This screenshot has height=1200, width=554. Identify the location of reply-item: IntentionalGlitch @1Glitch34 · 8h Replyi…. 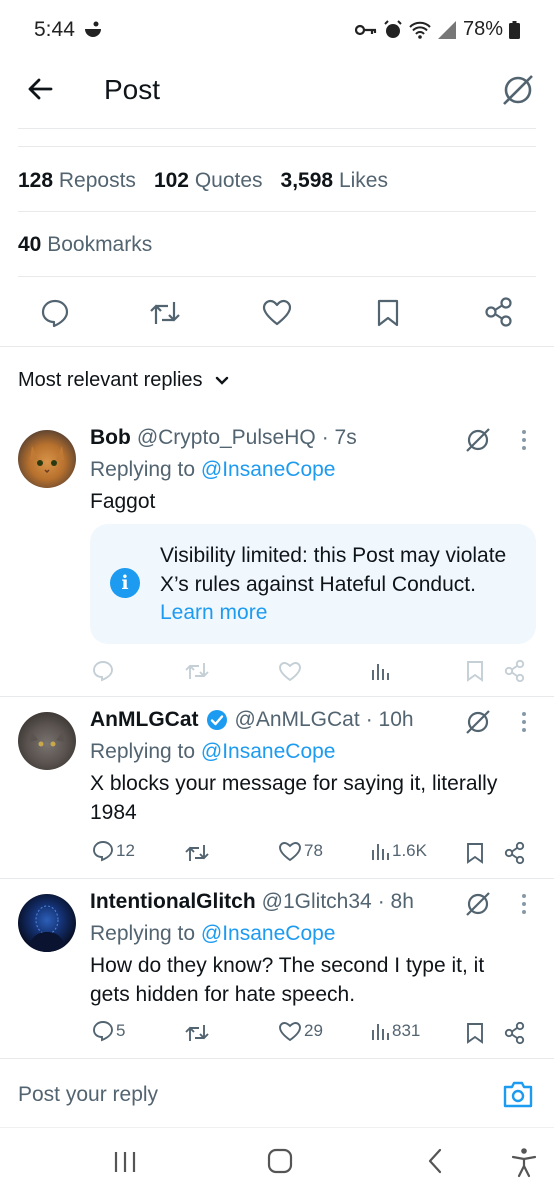
(277, 972).